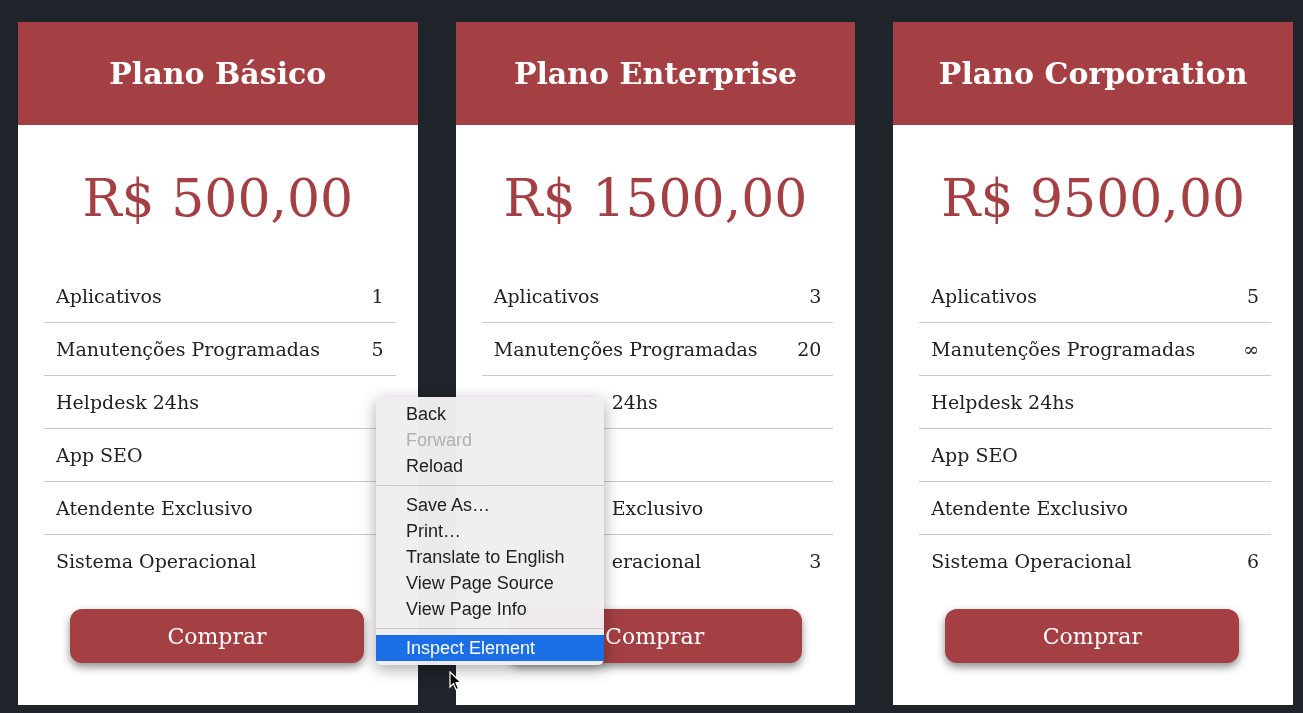 The height and width of the screenshot is (713, 1303). Describe the element at coordinates (1252, 561) in the screenshot. I see `feature-value: 6` at that location.